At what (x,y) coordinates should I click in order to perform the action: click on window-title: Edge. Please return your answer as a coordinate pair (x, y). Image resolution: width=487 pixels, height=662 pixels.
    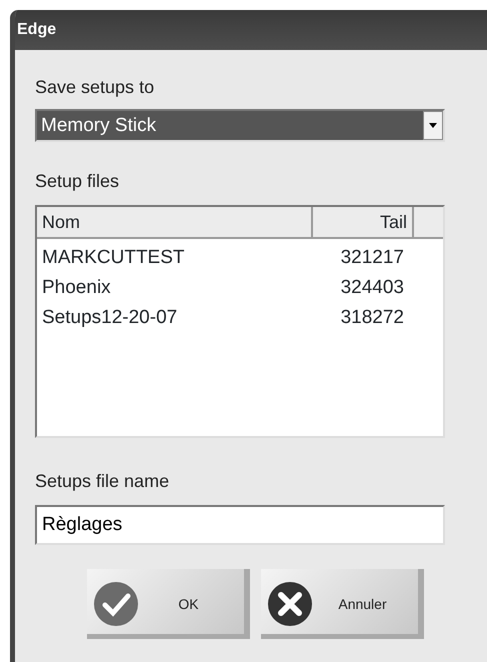
    Looking at the image, I should click on (36, 30).